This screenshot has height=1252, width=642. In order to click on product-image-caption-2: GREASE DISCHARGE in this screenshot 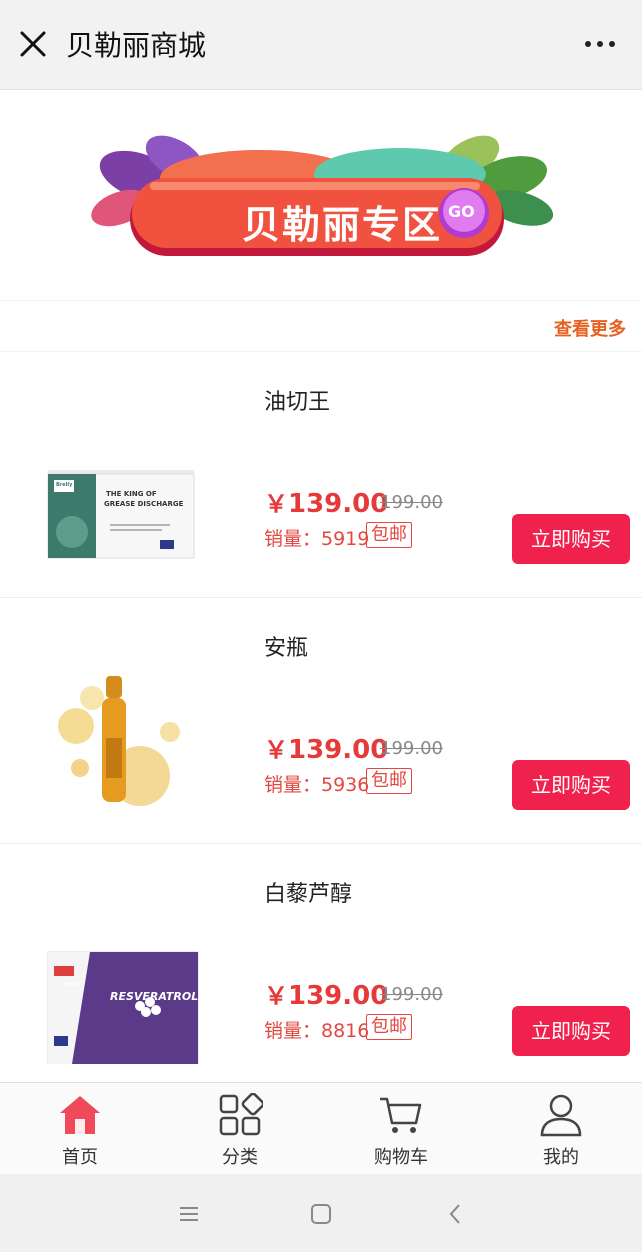, I will do `click(144, 504)`.